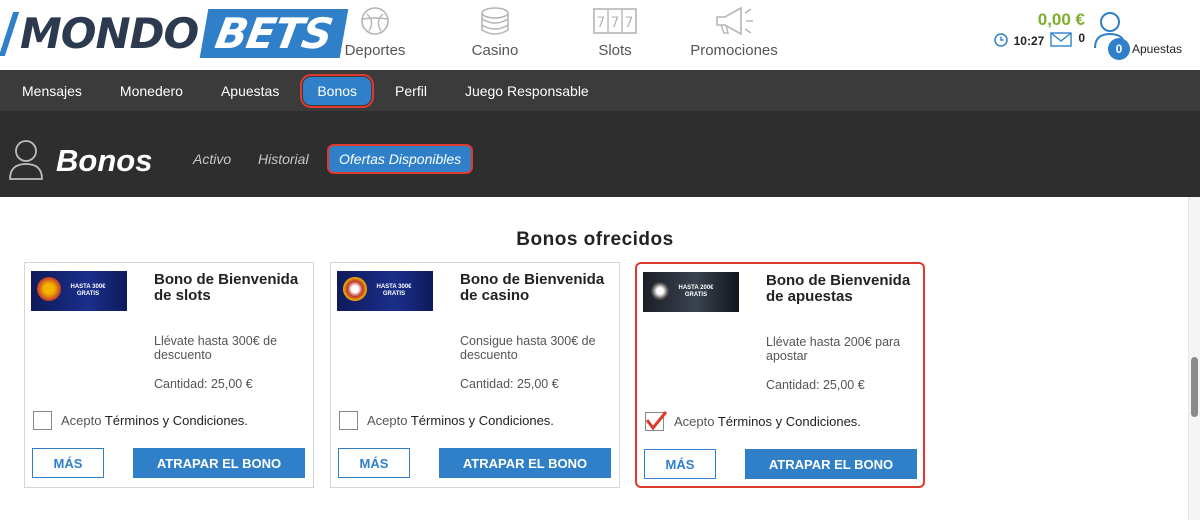 Image resolution: width=1200 pixels, height=520 pixels. Describe the element at coordinates (1157, 49) in the screenshot. I see `bets-label: Apuestas` at that location.